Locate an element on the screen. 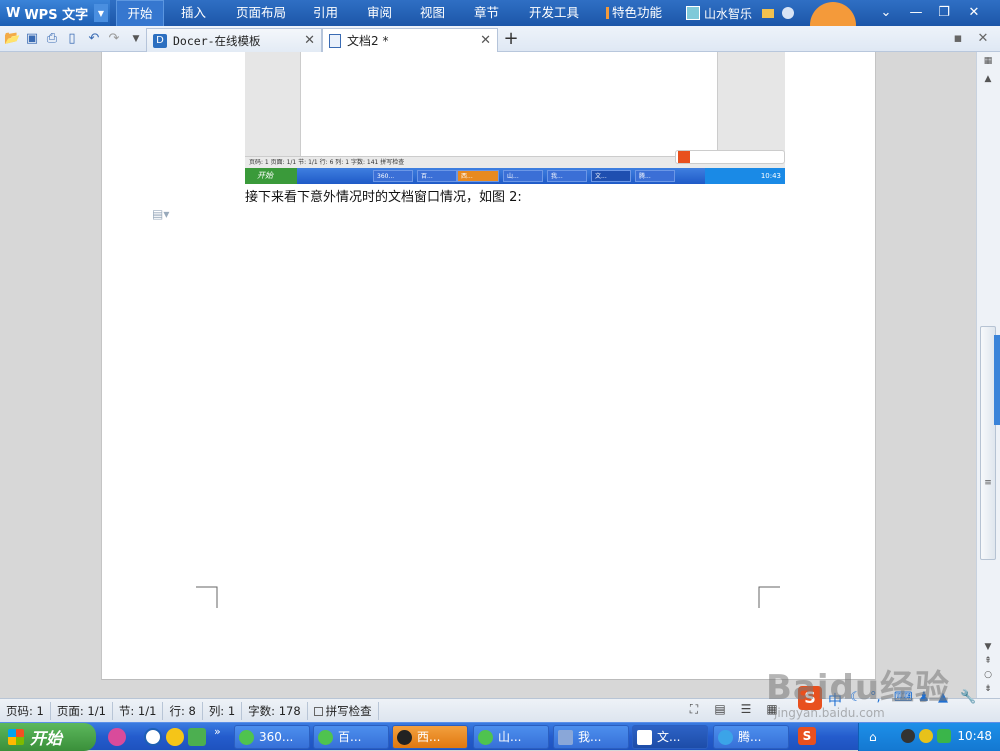  antivirus-icon is located at coordinates (908, 736).